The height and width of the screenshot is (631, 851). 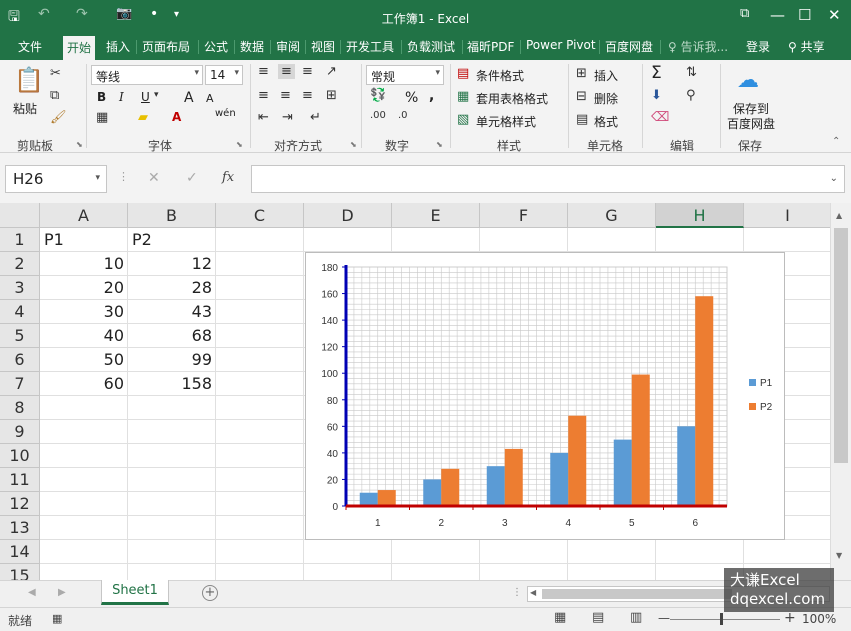 I want to click on cell-a5: 40, so click(x=84, y=336).